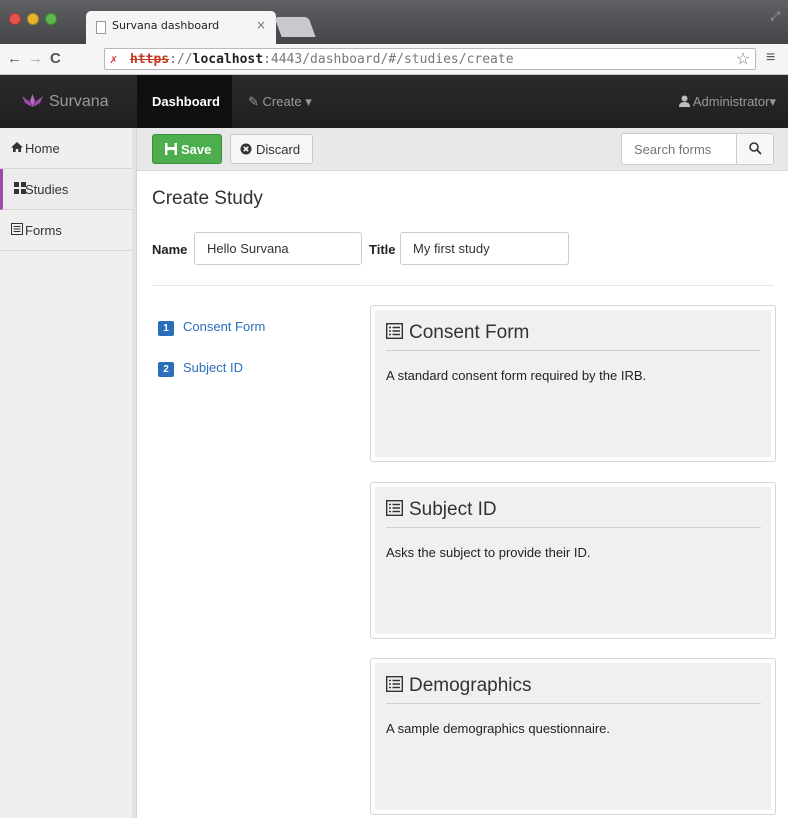 The width and height of the screenshot is (788, 818). I want to click on brand-name: Survana, so click(79, 101).